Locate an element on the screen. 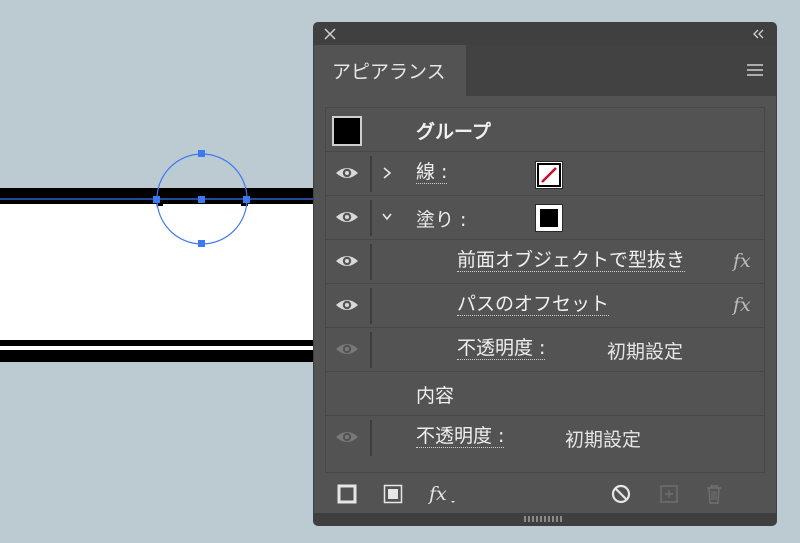 The height and width of the screenshot is (543, 800). opacity-outer-label: 不透明度 : is located at coordinates (460, 436).